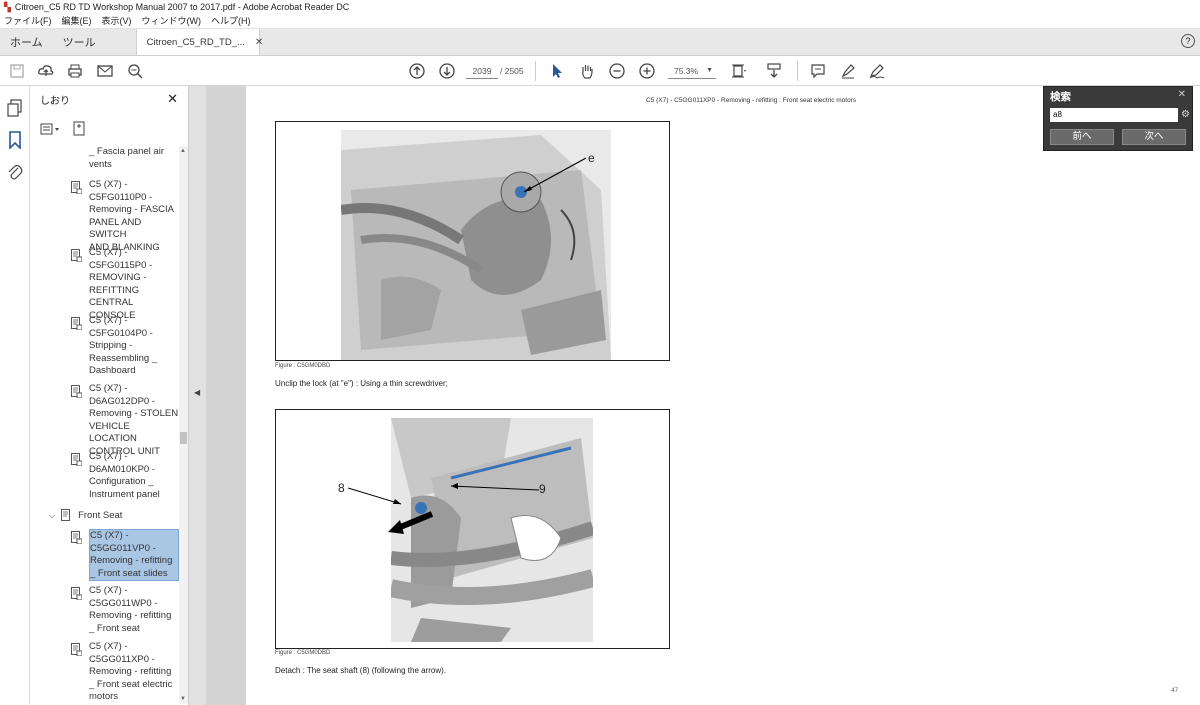 This screenshot has width=1200, height=705. What do you see at coordinates (183, 151) in the screenshot?
I see `scroll-up-arrow-icon: ▲` at bounding box center [183, 151].